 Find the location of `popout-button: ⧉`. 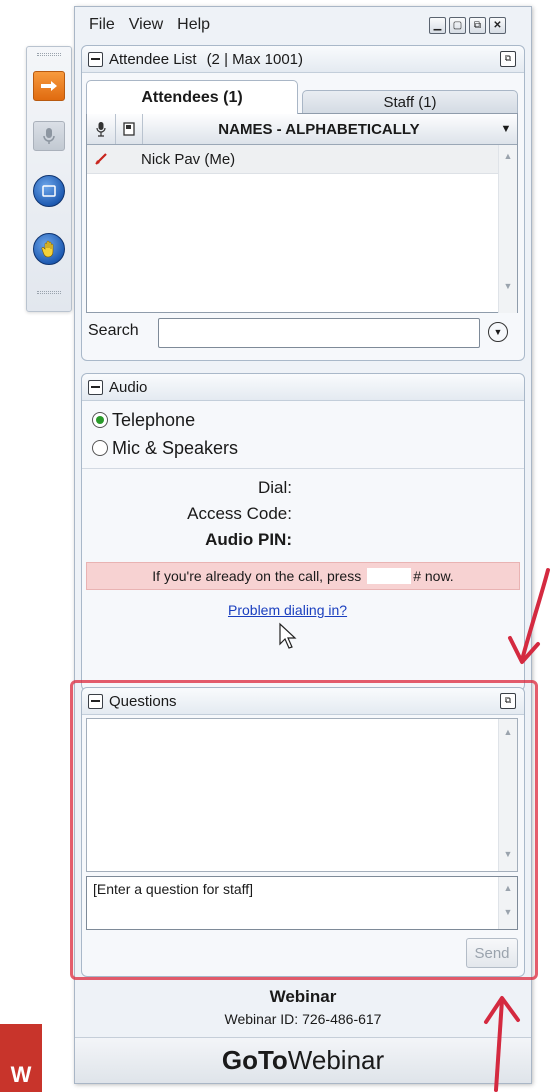

popout-button: ⧉ is located at coordinates (477, 25).